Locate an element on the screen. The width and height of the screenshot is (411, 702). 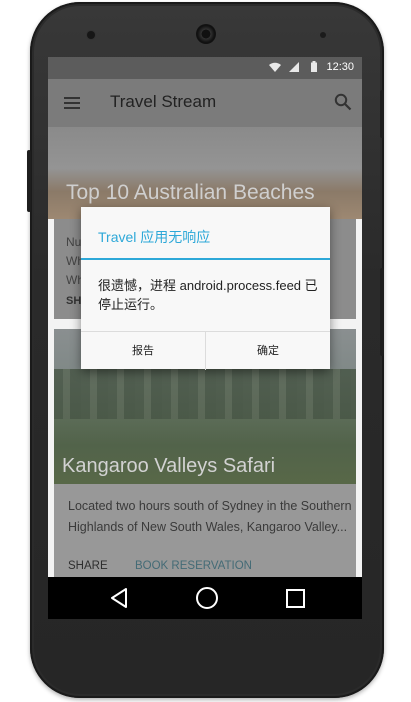
home-icon is located at coordinates (207, 598).